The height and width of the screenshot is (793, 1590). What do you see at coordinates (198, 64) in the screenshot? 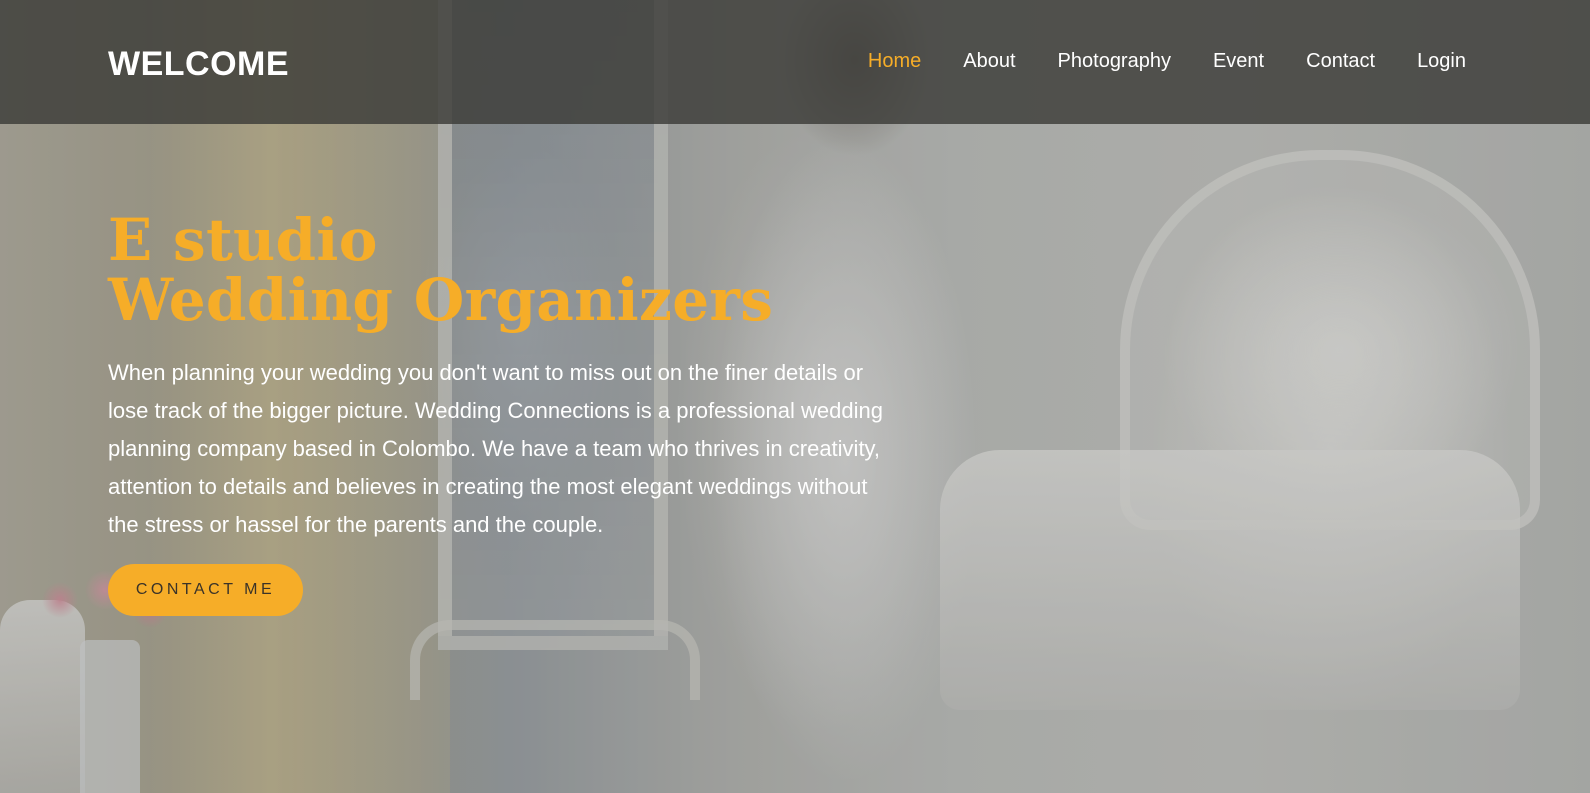
I see `brand-logo: WELCOME` at bounding box center [198, 64].